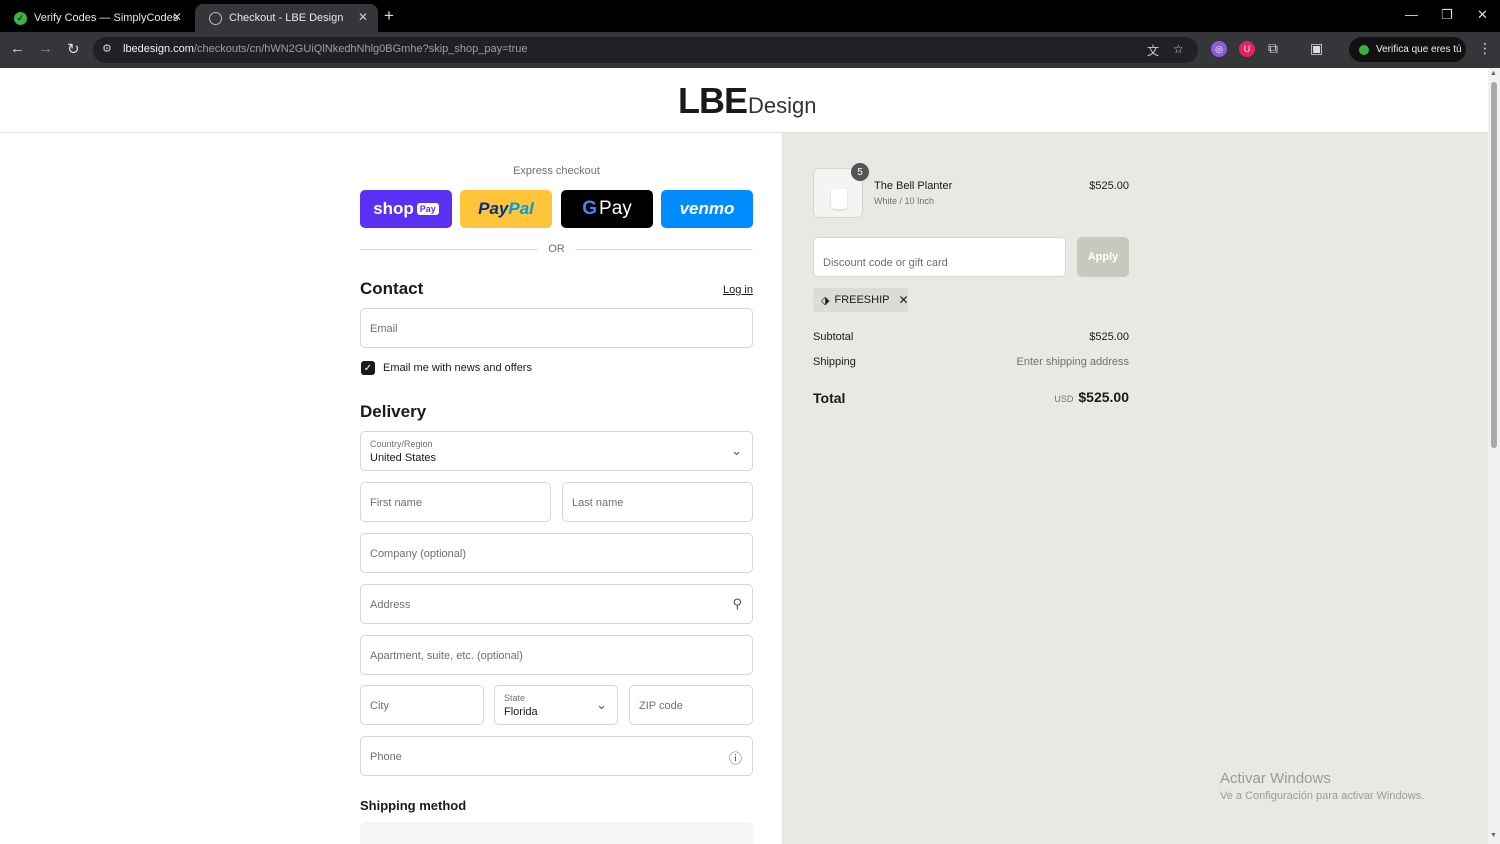 Image resolution: width=1500 pixels, height=844 pixels. I want to click on company-placeholder: Company (optional), so click(418, 554).